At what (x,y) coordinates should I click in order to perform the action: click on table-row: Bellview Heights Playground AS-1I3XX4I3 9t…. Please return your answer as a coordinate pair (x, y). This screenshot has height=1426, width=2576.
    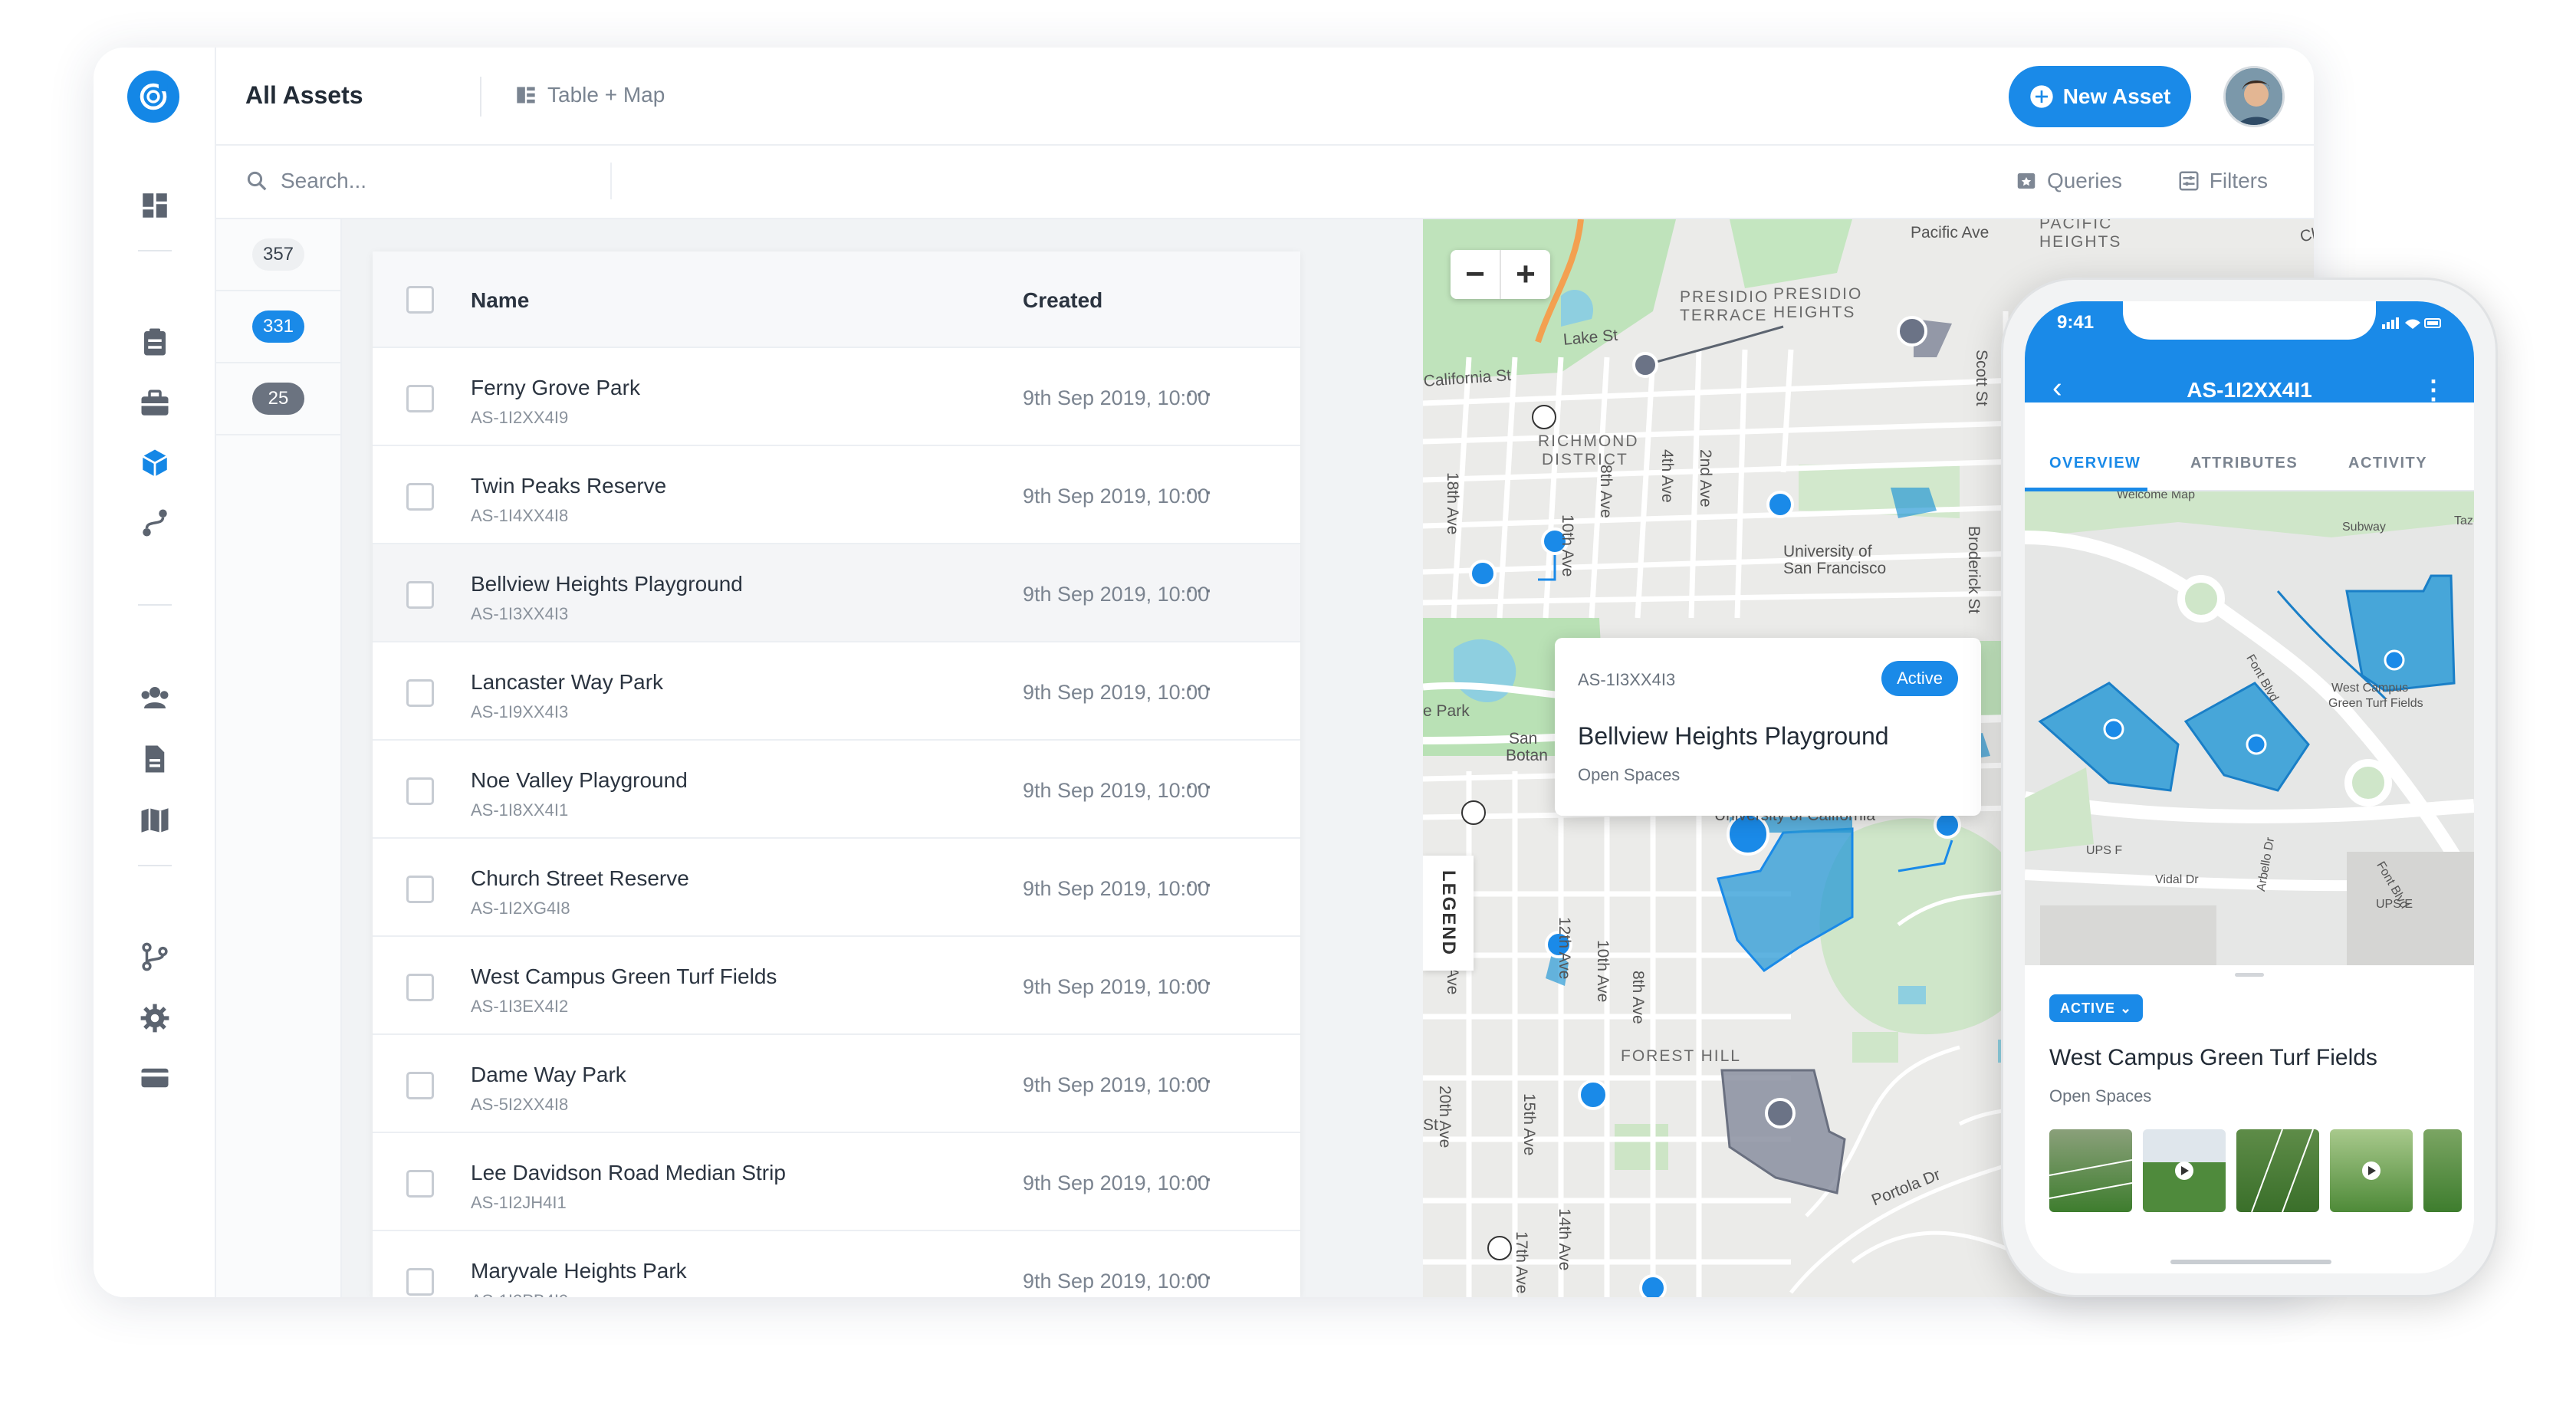
    Looking at the image, I should click on (837, 593).